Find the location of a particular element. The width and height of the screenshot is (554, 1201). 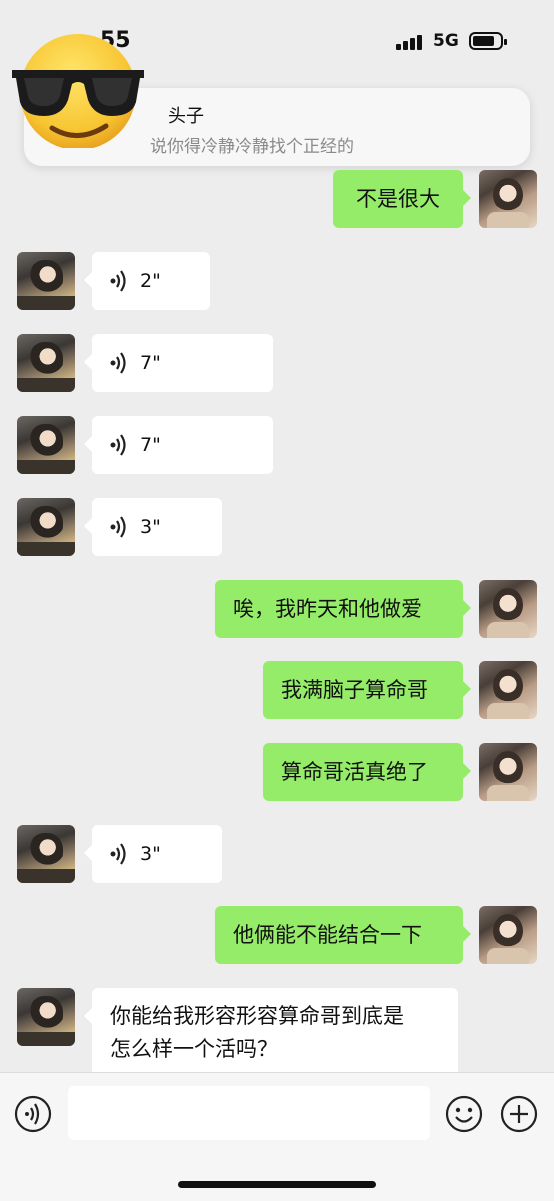

sunglasses-emoji-icon is located at coordinates (78, 91).